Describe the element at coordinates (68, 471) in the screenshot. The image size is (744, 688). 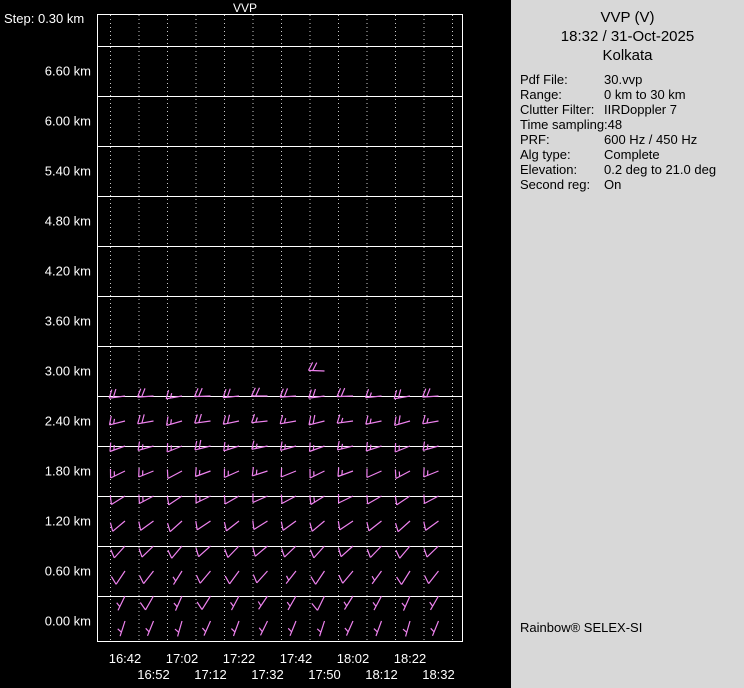
I see `y-tick-label: 1.80 km` at that location.